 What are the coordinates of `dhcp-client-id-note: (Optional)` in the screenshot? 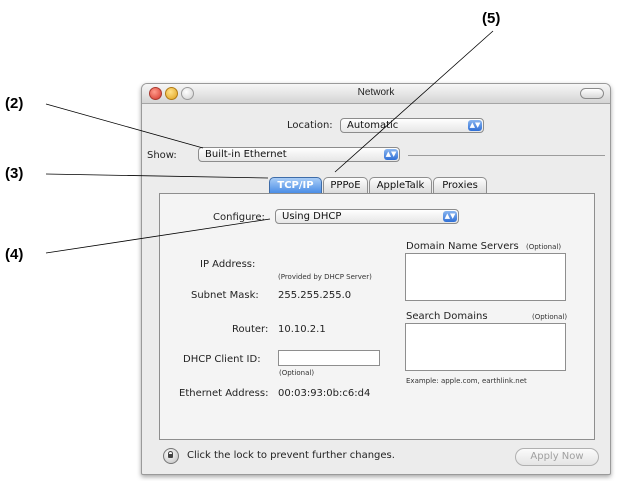 It's located at (297, 373).